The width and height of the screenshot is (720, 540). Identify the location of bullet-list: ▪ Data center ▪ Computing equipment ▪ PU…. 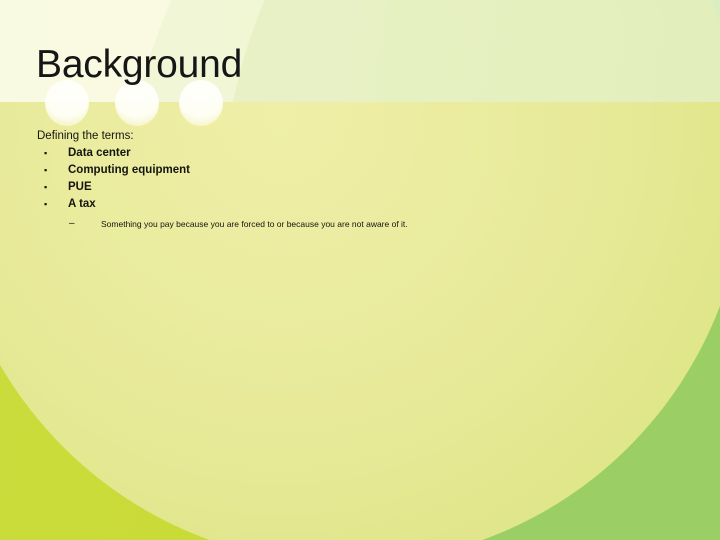
(362, 188).